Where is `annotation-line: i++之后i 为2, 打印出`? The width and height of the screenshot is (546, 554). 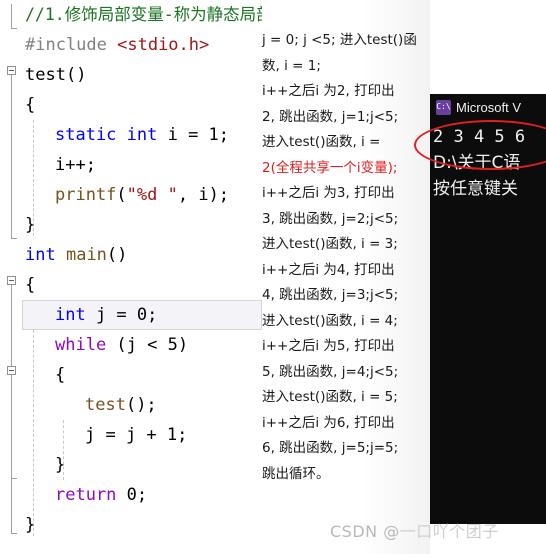
annotation-line: i++之后i 为2, 打印出 is located at coordinates (346, 92).